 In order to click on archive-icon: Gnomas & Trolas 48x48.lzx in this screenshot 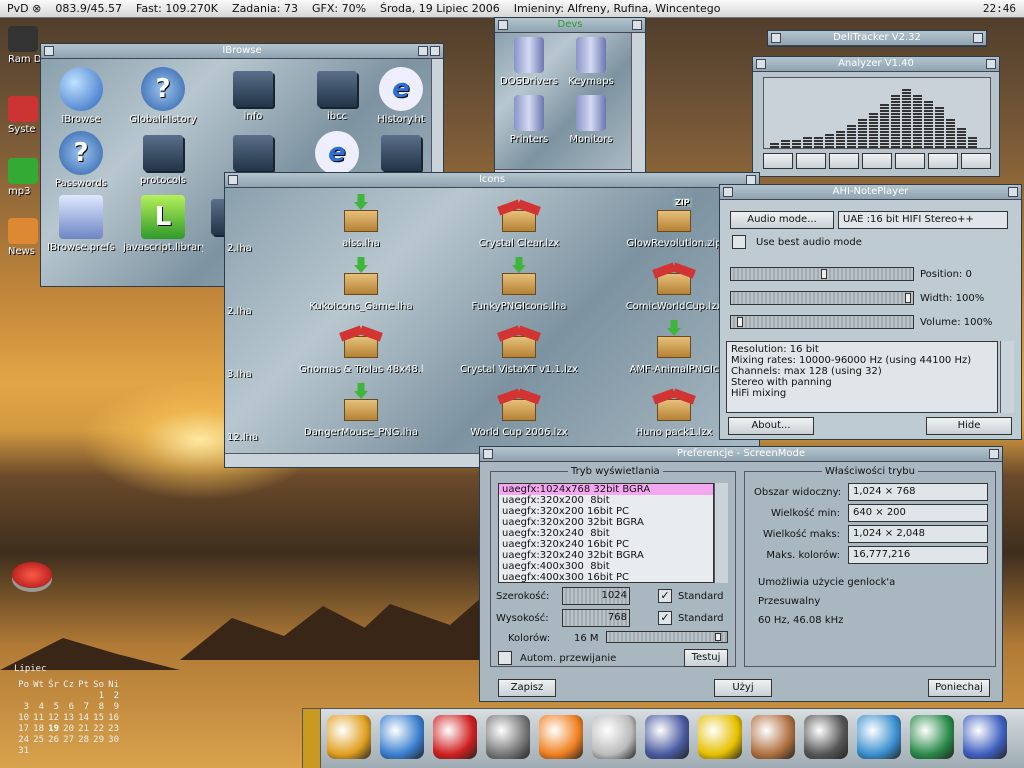, I will do `click(361, 346)`.